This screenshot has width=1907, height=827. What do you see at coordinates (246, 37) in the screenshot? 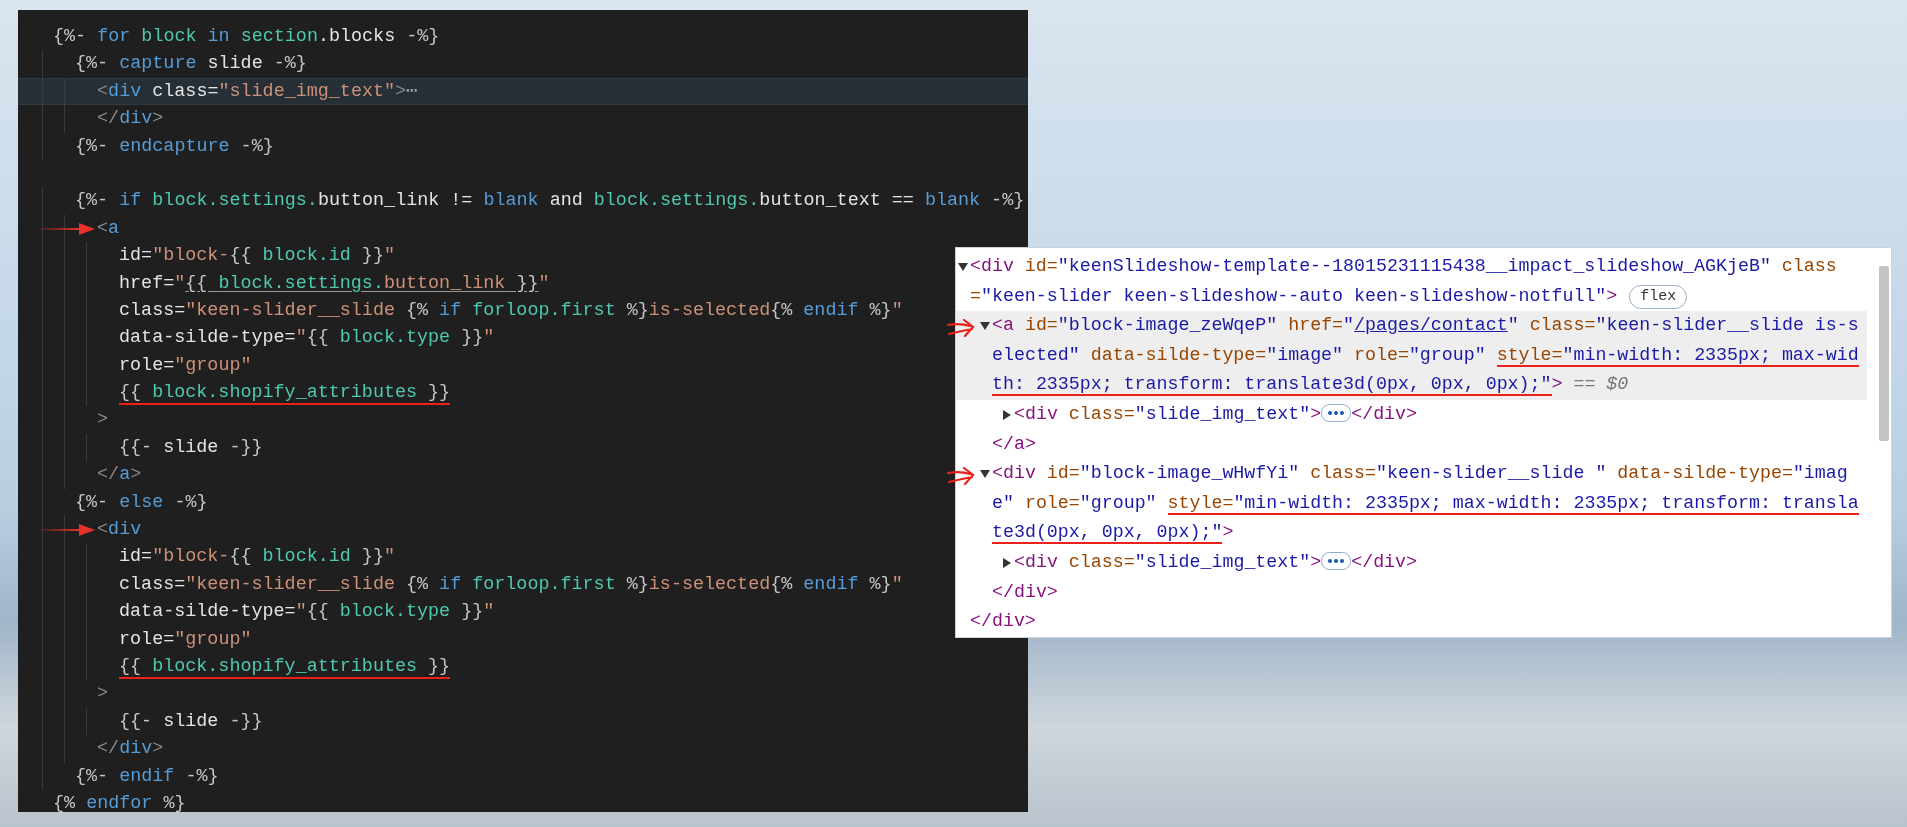
I see `code-line: {%- for block in section.blocks -%}` at bounding box center [246, 37].